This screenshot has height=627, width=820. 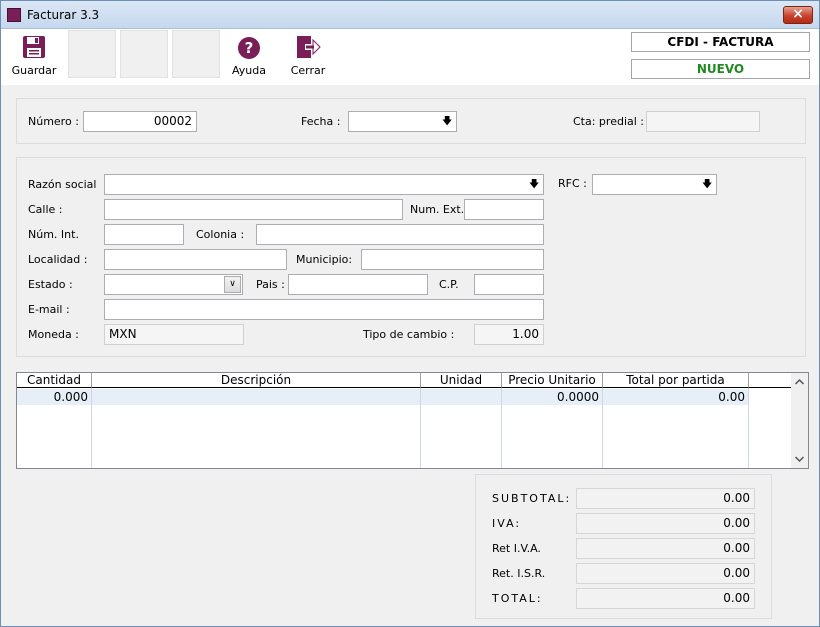 I want to click on estado-label: Estado :, so click(x=50, y=284).